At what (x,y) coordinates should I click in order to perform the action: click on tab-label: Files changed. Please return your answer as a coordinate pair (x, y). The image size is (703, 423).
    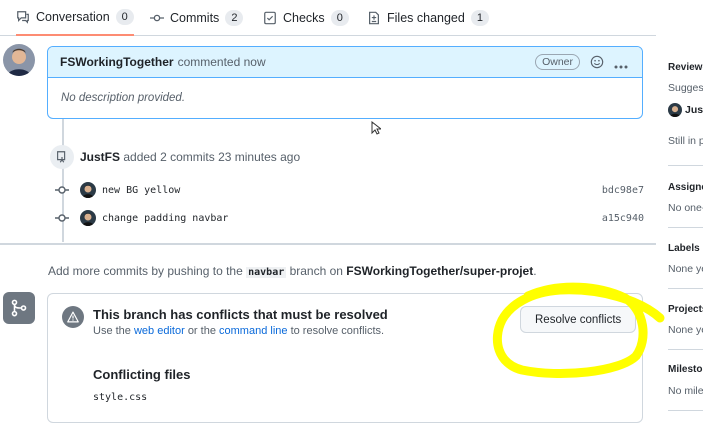
    Looking at the image, I should click on (426, 18).